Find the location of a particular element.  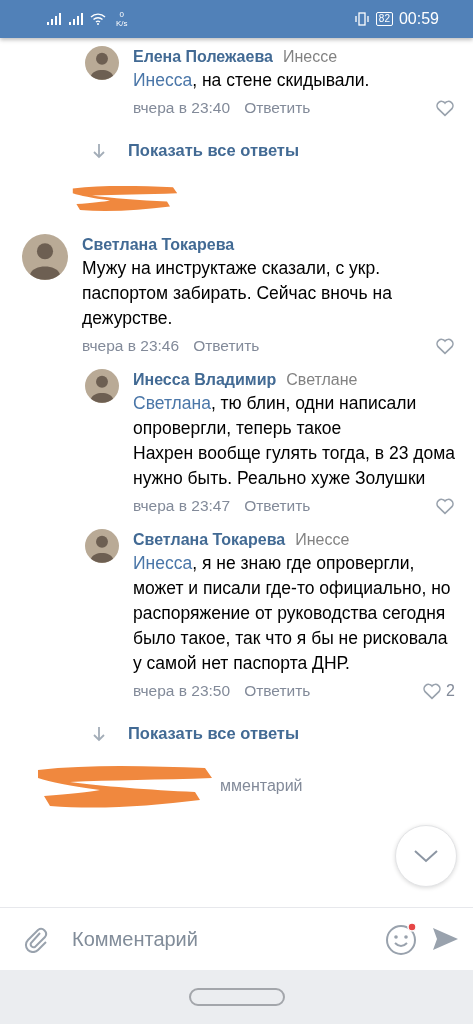

battery-level: 82 is located at coordinates (384, 19).